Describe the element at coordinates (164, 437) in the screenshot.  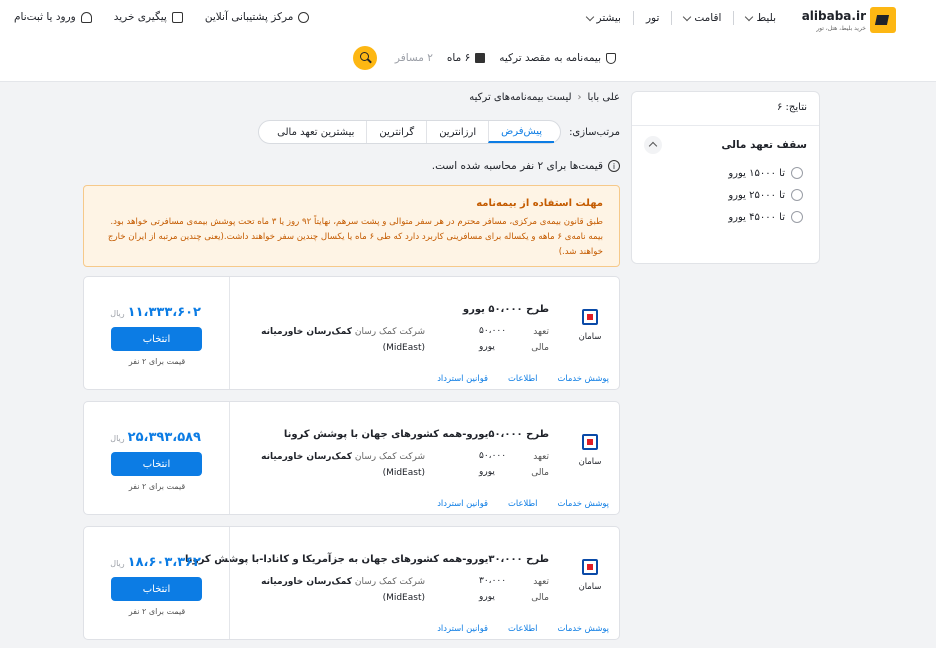
I see `price-value: ۲۵،۳۹۳،۵۸۹` at that location.